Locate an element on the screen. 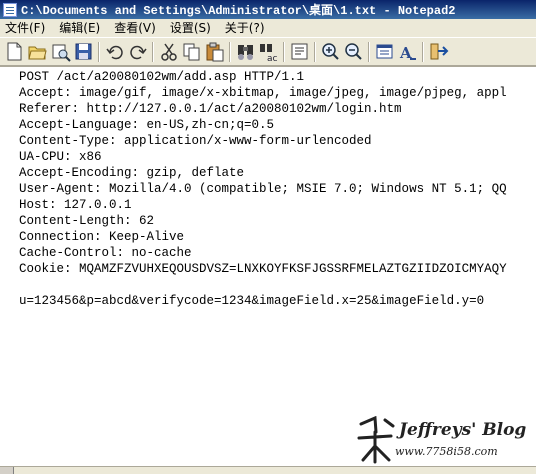 The image size is (536, 474). menu-settings: 设置(S) is located at coordinates (190, 28).